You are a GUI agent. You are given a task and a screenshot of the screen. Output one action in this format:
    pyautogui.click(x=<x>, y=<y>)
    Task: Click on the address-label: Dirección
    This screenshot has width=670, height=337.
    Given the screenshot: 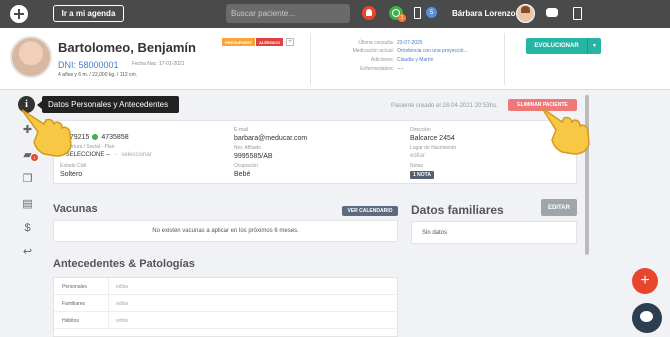 What is the action you would take?
    pyautogui.click(x=420, y=130)
    